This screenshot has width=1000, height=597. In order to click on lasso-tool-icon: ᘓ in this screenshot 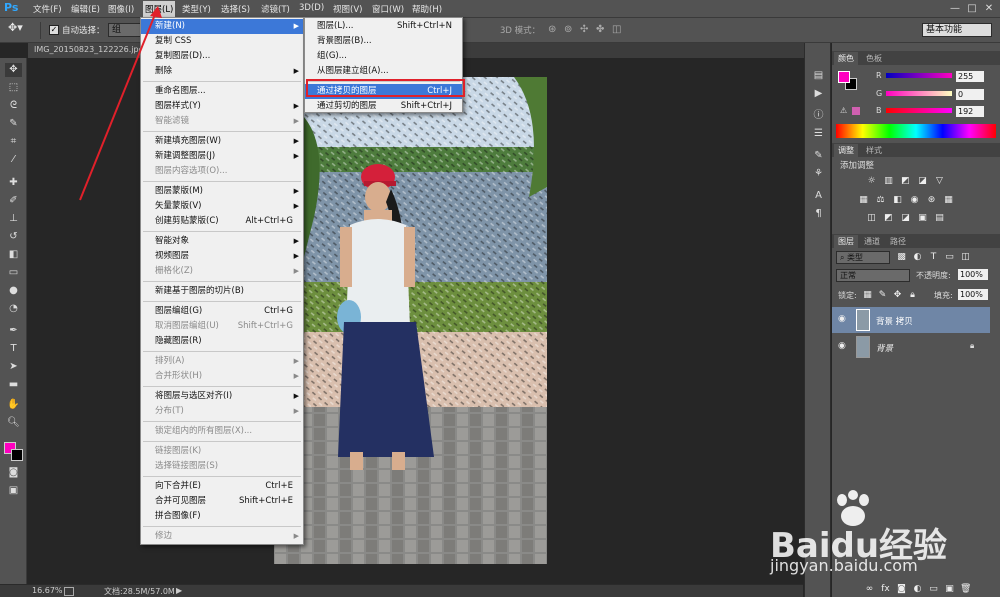, I will do `click(13, 106)`.